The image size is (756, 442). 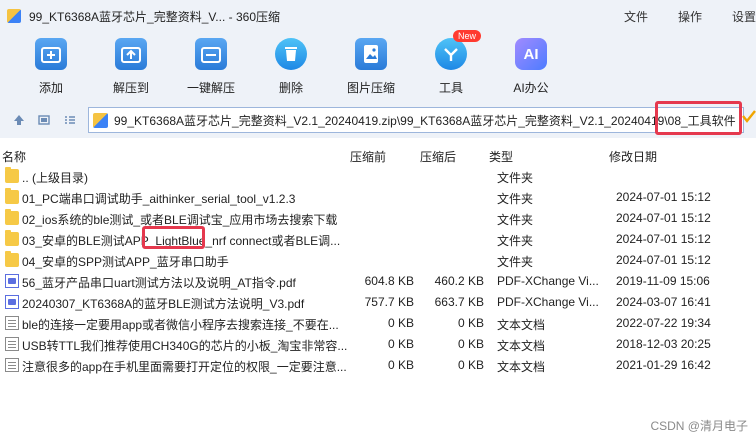 I want to click on extract-to-label: 解压到, so click(x=130, y=88).